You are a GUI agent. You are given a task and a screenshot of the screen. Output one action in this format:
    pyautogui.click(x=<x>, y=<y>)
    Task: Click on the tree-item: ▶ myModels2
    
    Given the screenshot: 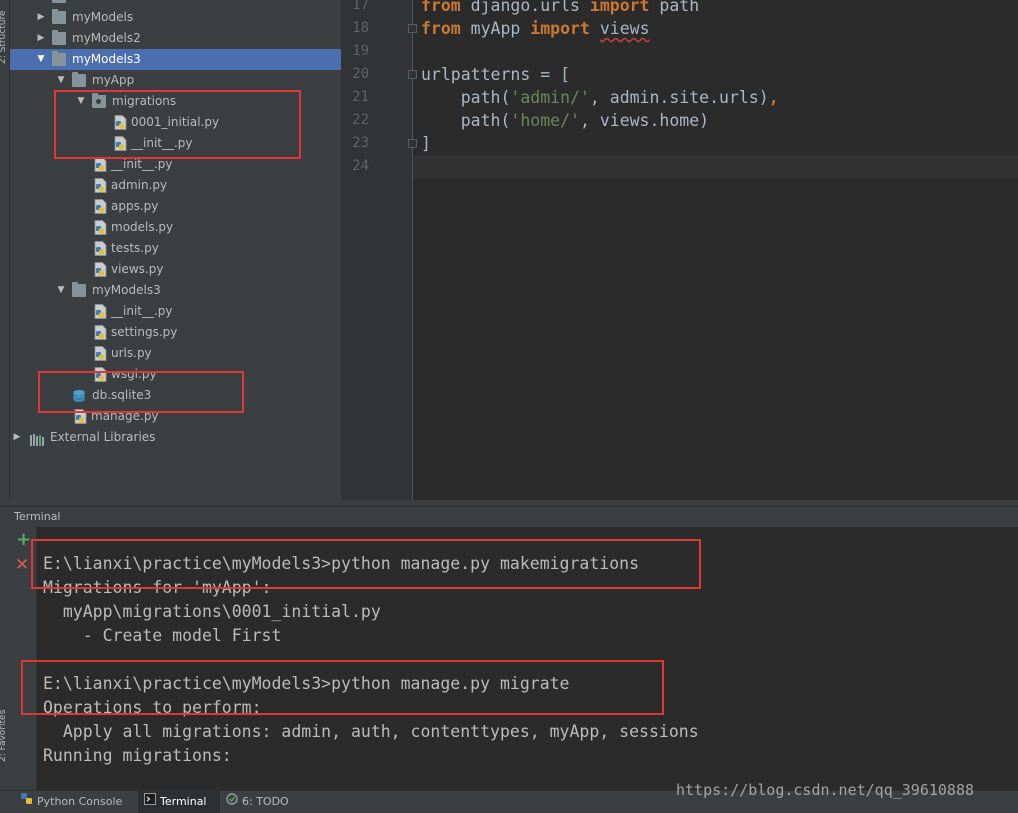 What is the action you would take?
    pyautogui.click(x=175, y=38)
    